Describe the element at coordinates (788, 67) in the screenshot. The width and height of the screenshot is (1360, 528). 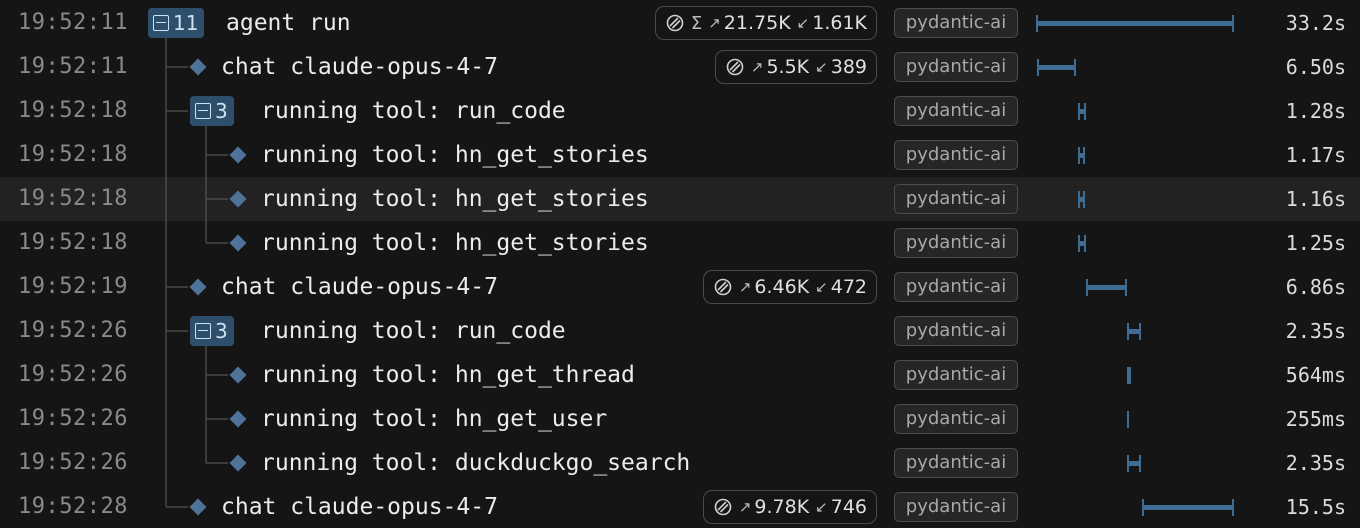
I see `input-tokens: 5.5K` at that location.